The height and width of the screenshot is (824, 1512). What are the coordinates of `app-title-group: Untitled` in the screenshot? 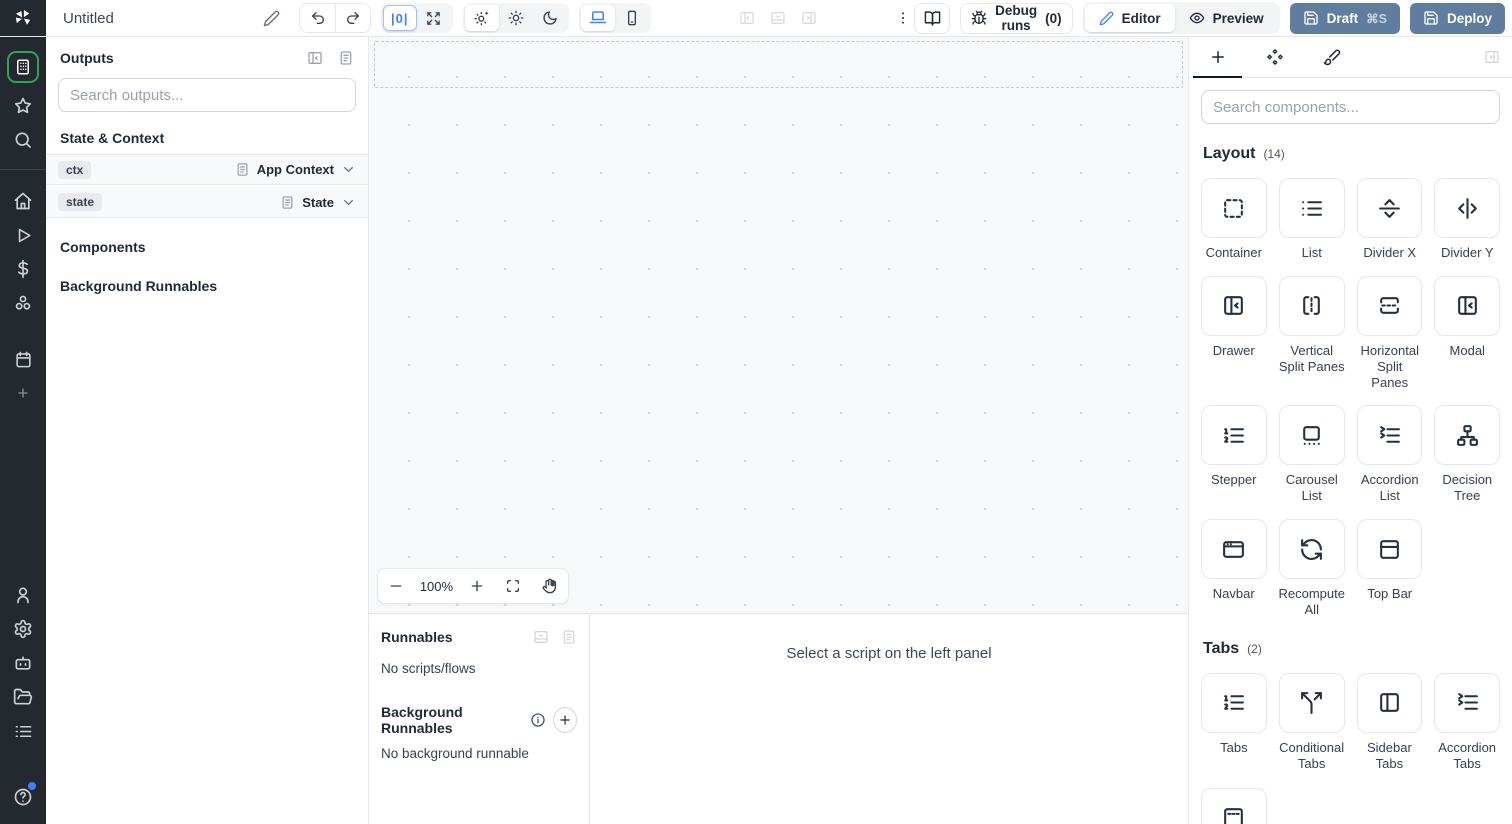 It's located at (173, 18).